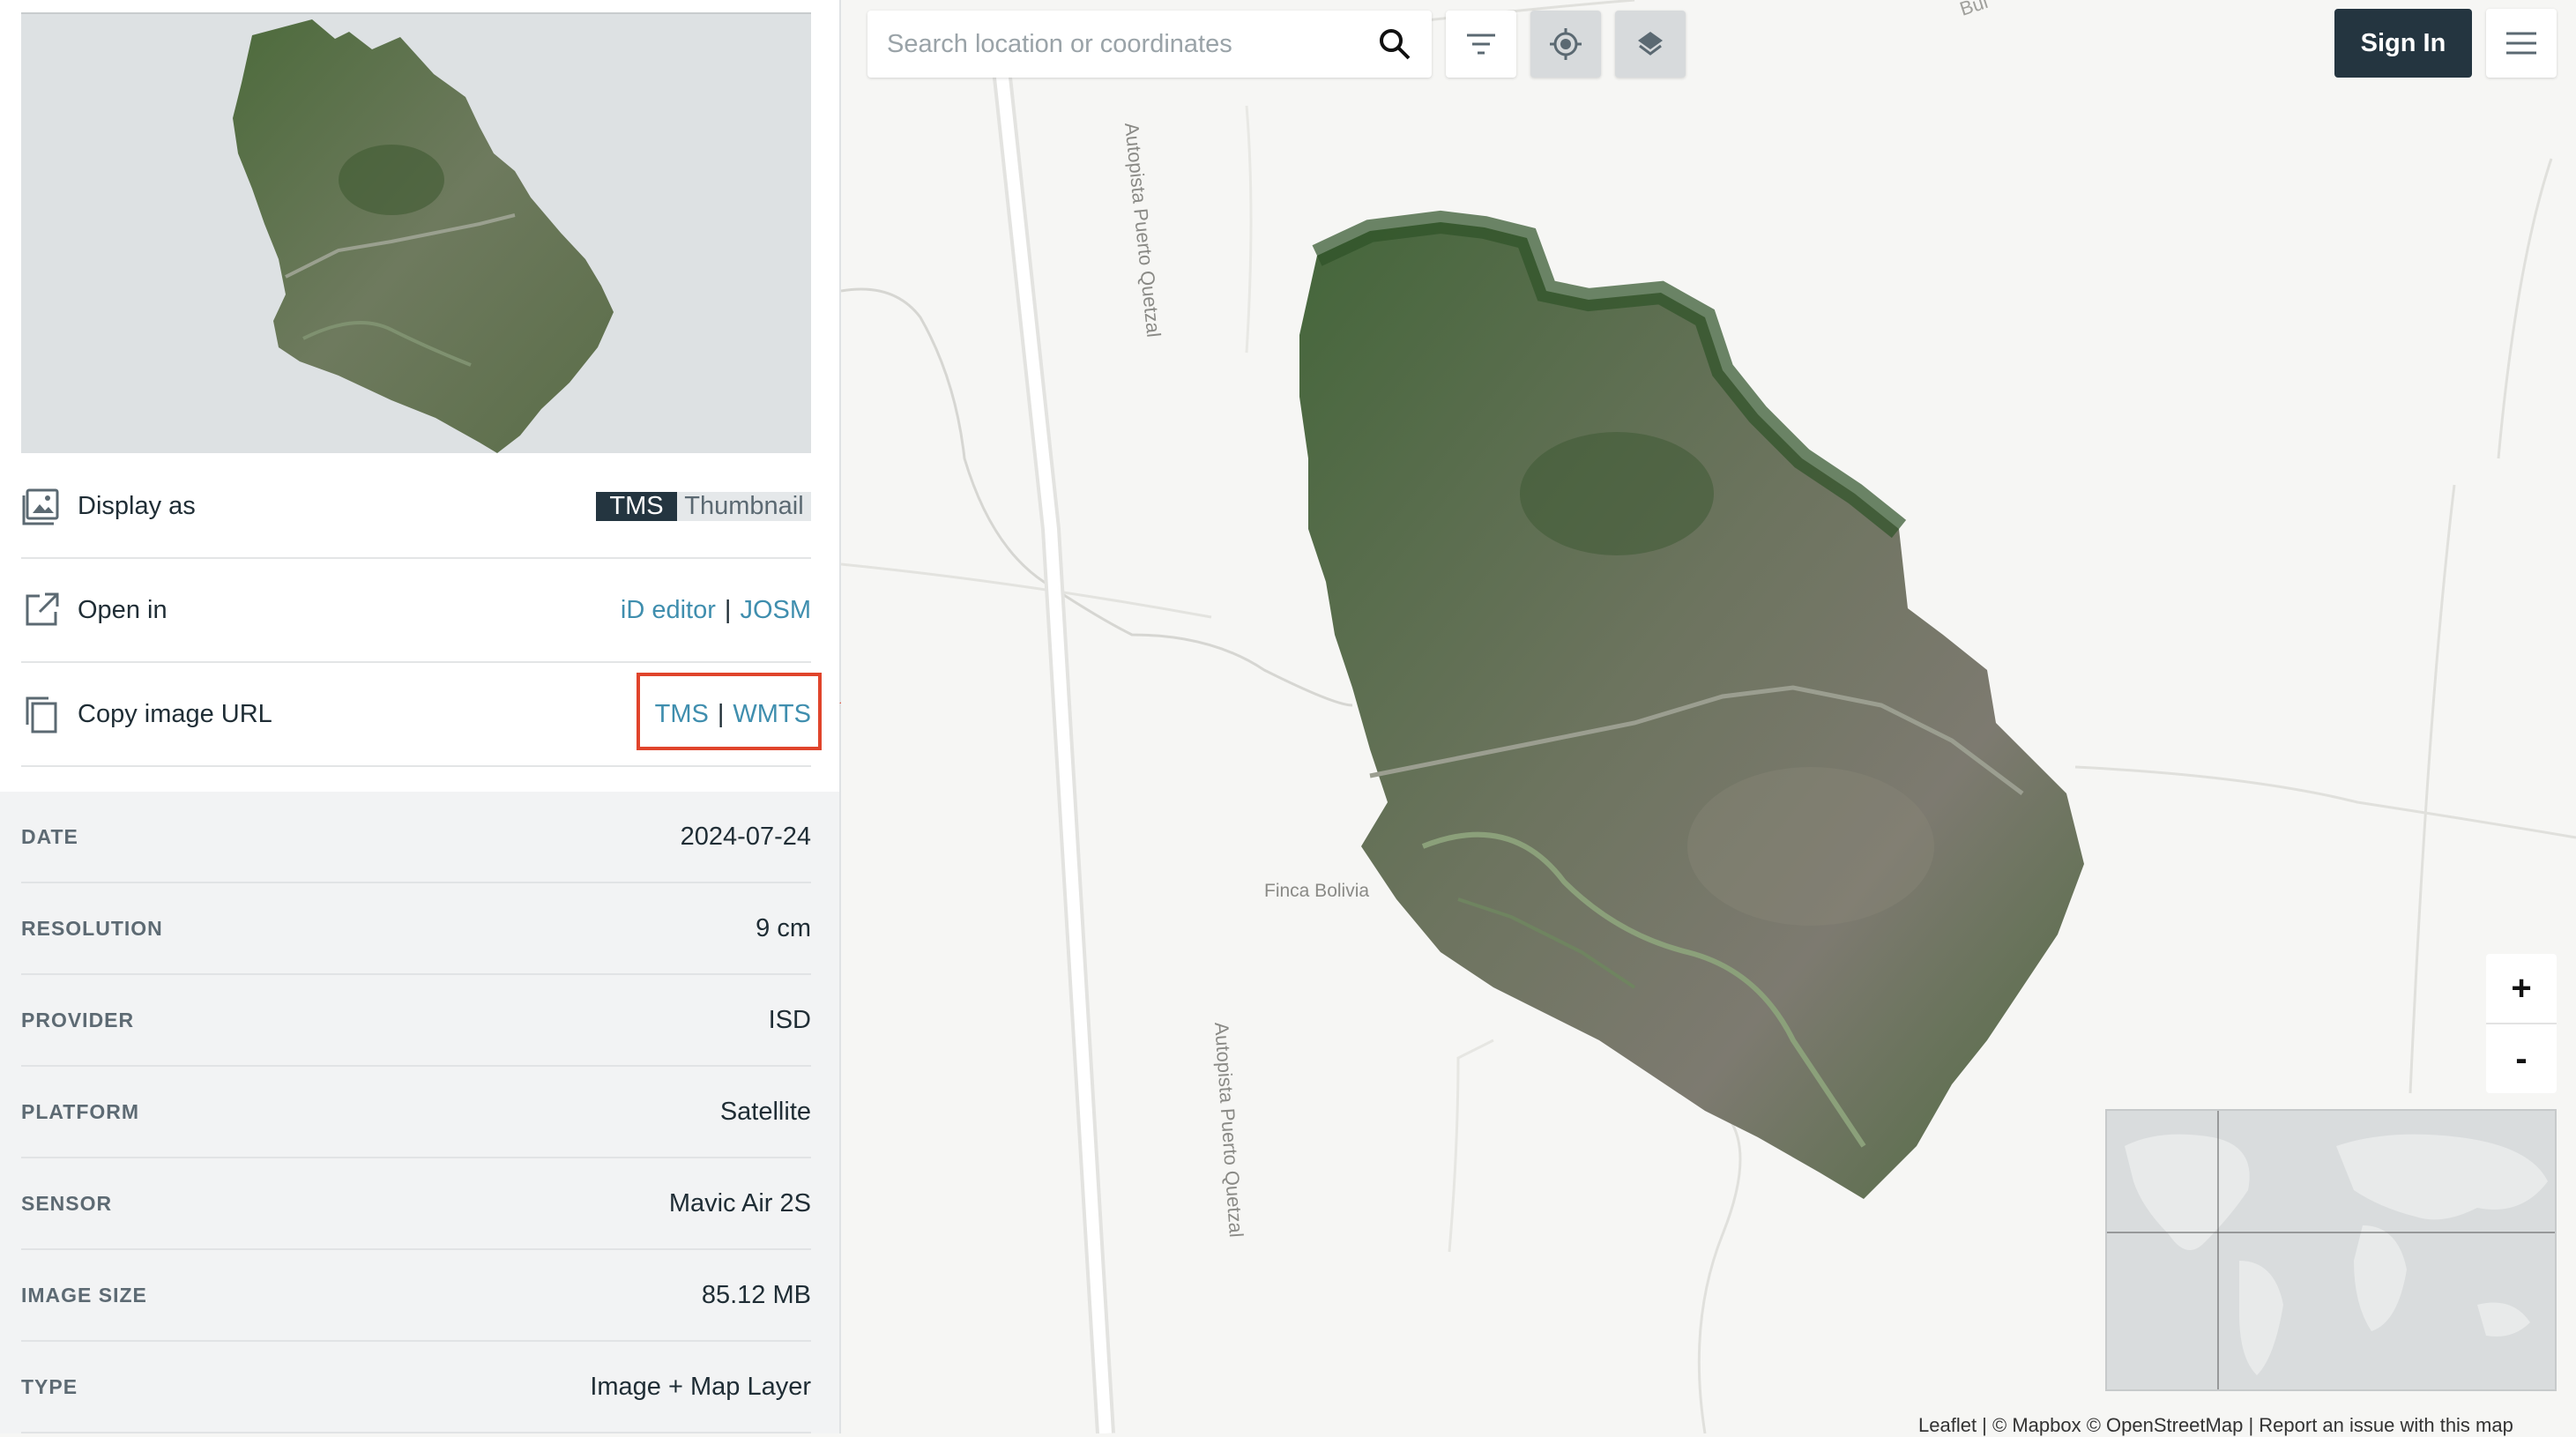  I want to click on sign-in-button: Sign In, so click(2403, 44).